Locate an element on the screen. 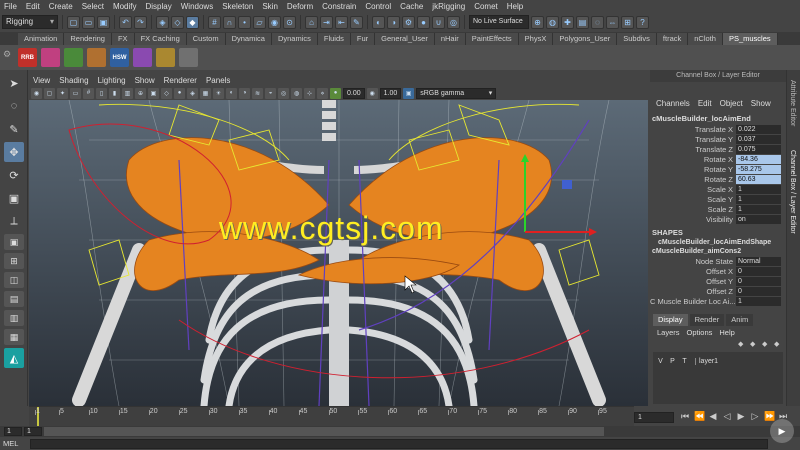 The image size is (800, 450). menu-constrain: Constrain is located at coordinates (339, 6).